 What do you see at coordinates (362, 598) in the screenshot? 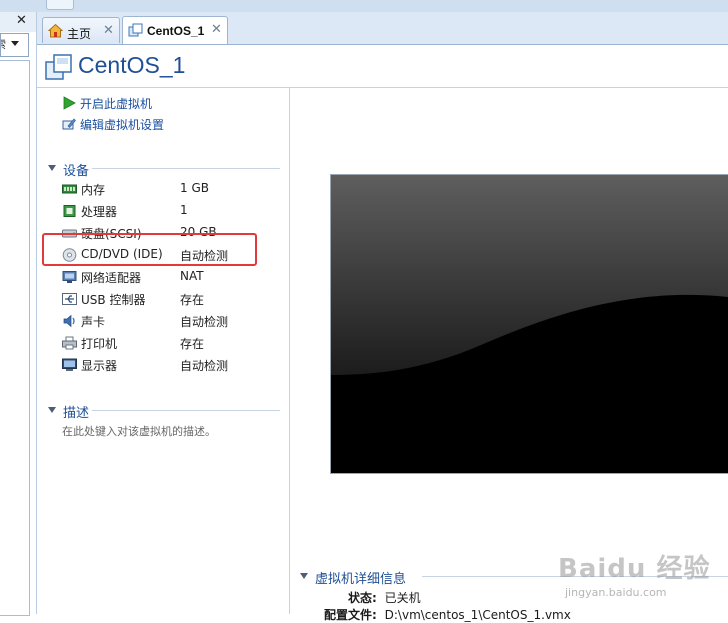
I see `detail-state-label: 状态:` at bounding box center [362, 598].